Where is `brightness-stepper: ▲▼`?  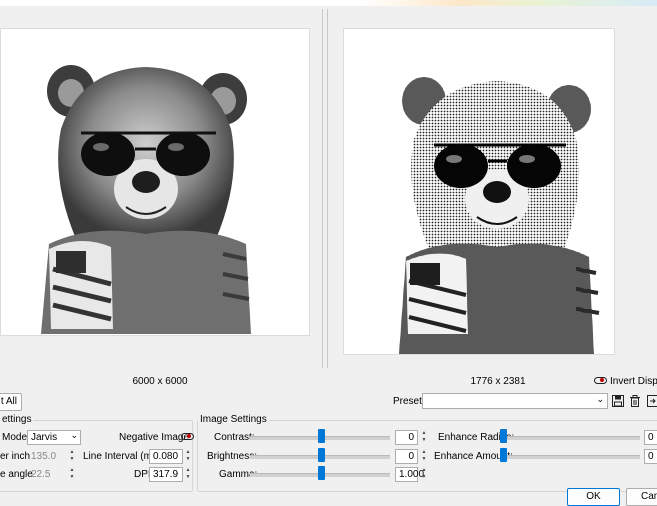 brightness-stepper: ▲▼ is located at coordinates (424, 456).